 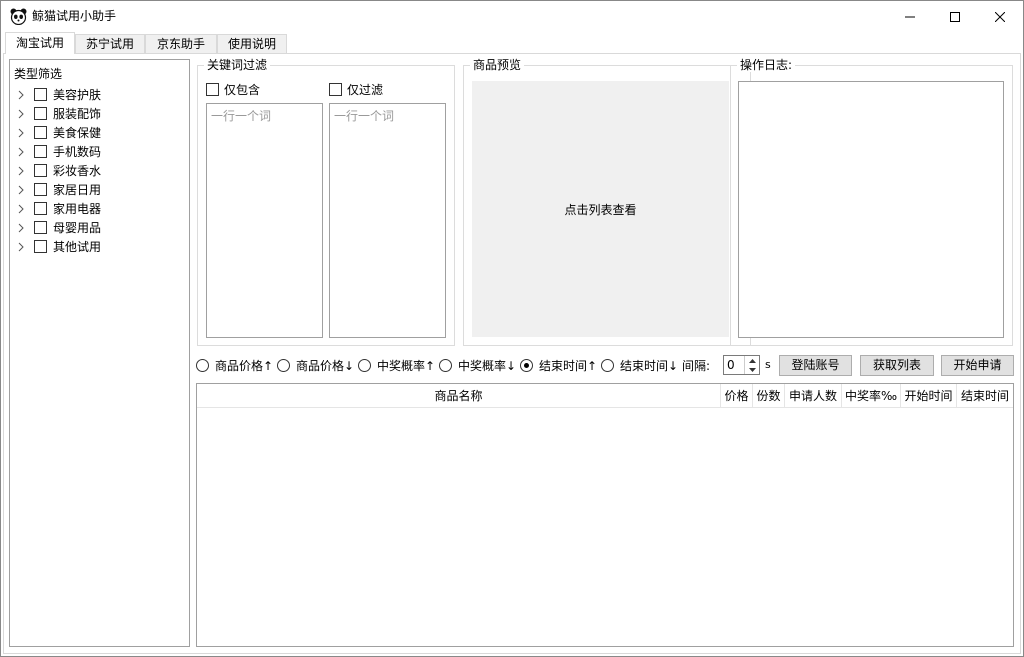 I want to click on sort-price-desc-radio: 商品价格↓, so click(x=315, y=365).